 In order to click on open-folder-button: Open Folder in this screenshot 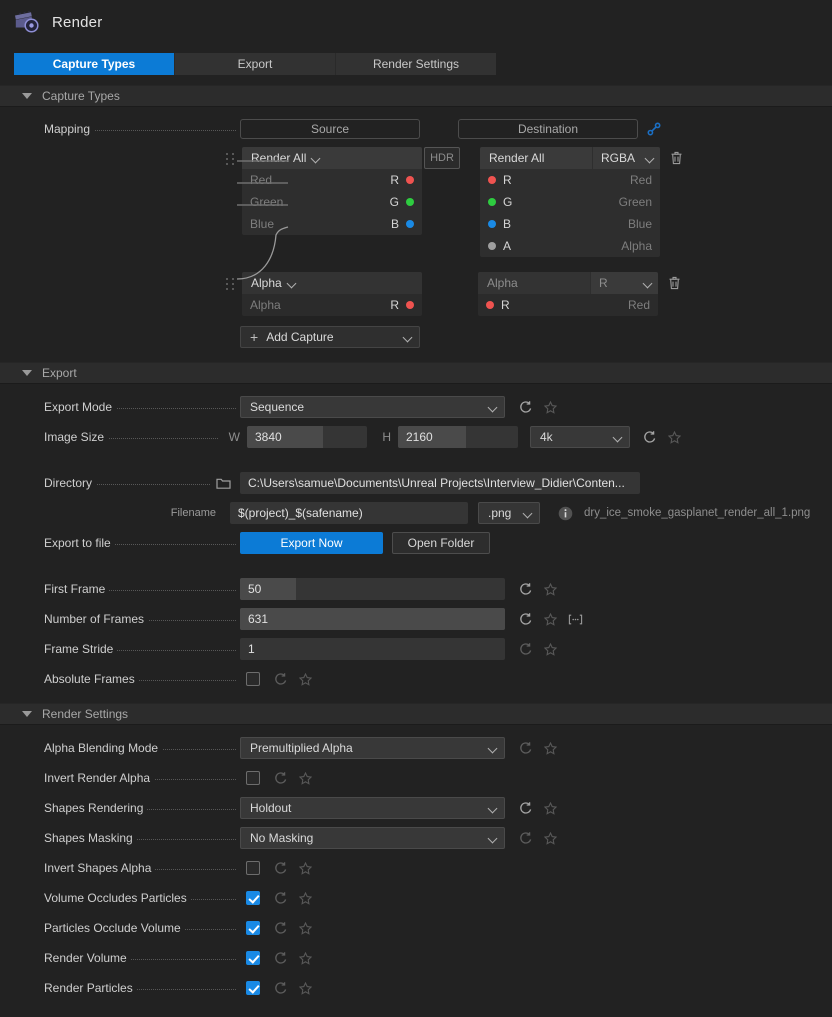, I will do `click(441, 543)`.